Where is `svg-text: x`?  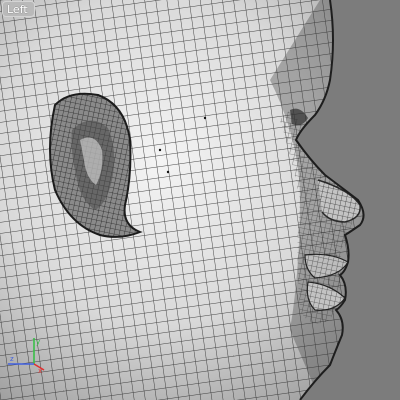 svg-text: x is located at coordinates (40, 370).